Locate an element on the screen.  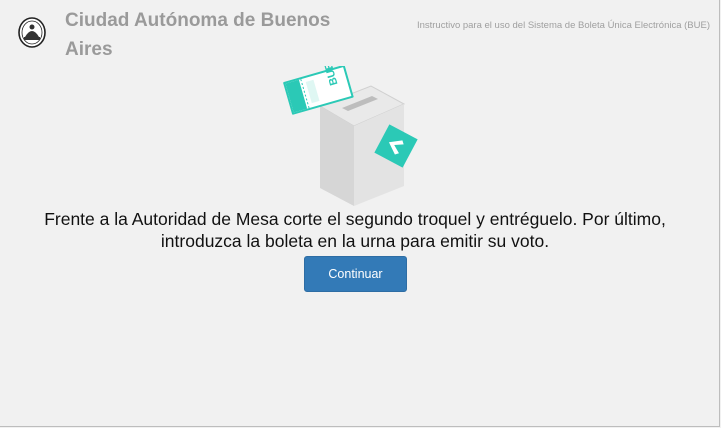
city-title: Ciudad Autónoma de Buenos Aires is located at coordinates (198, 35).